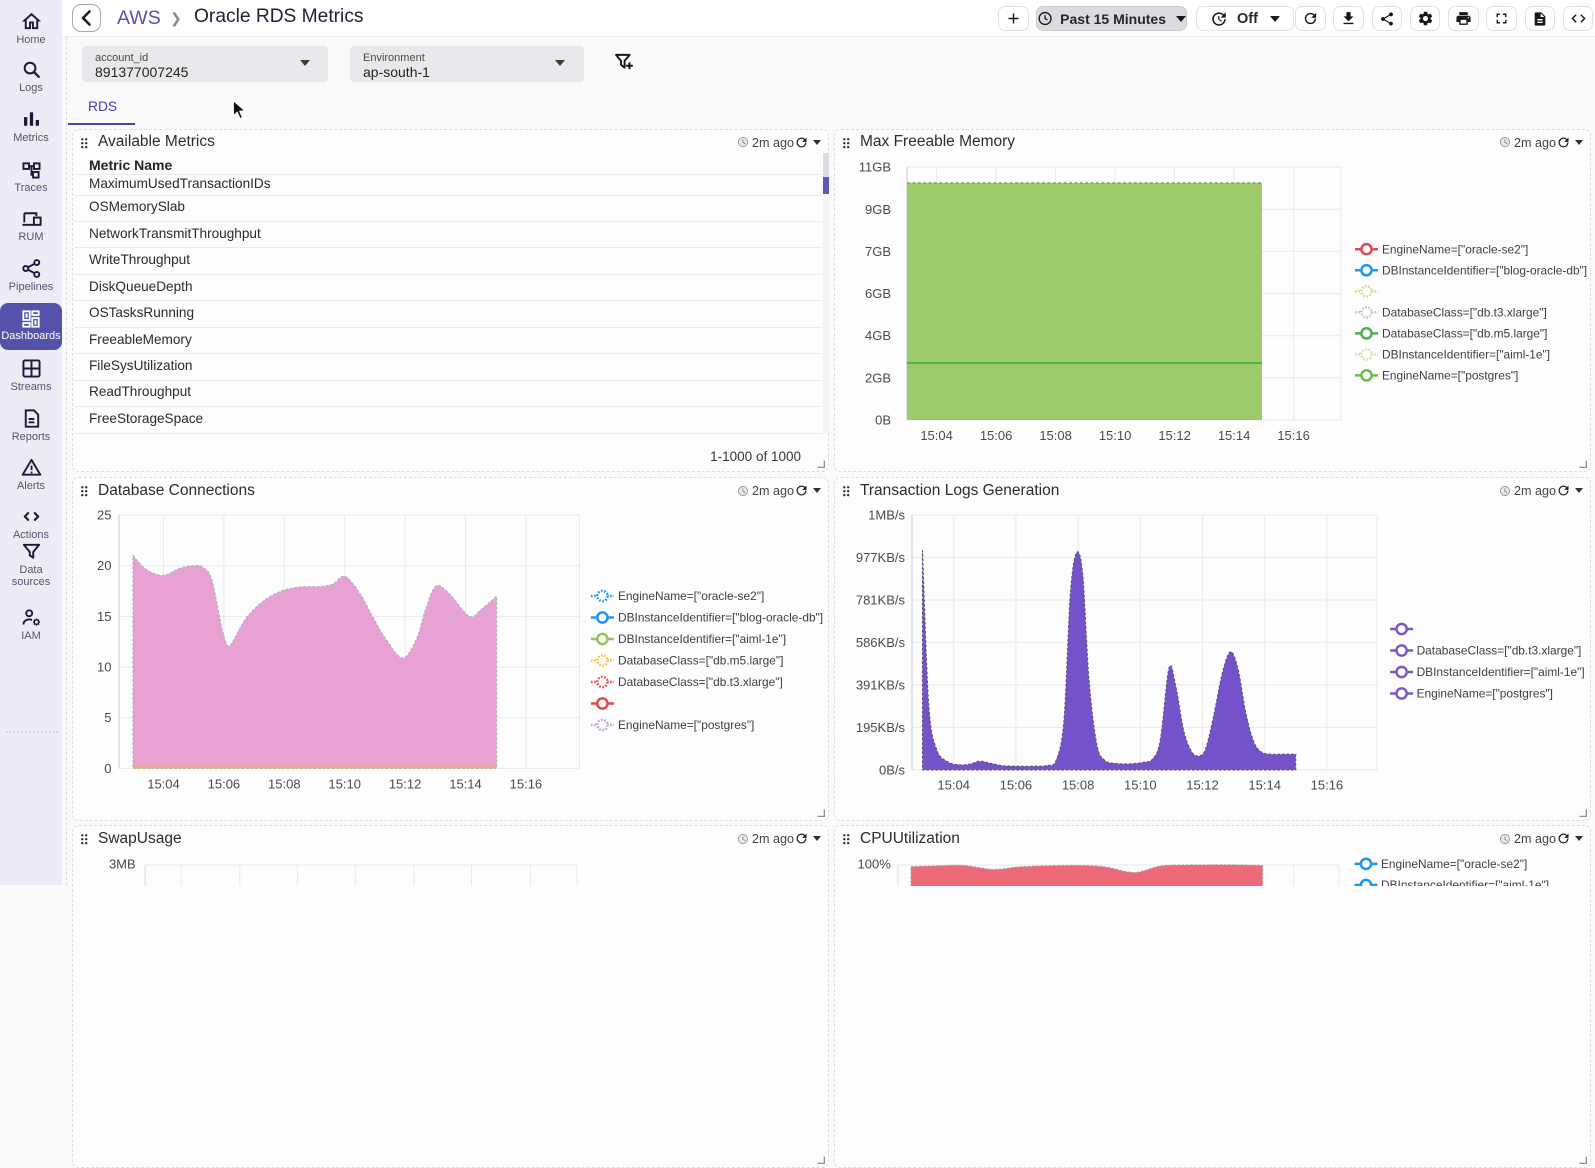 The height and width of the screenshot is (1168, 1595). What do you see at coordinates (104, 565) in the screenshot?
I see `svg-text: 20` at bounding box center [104, 565].